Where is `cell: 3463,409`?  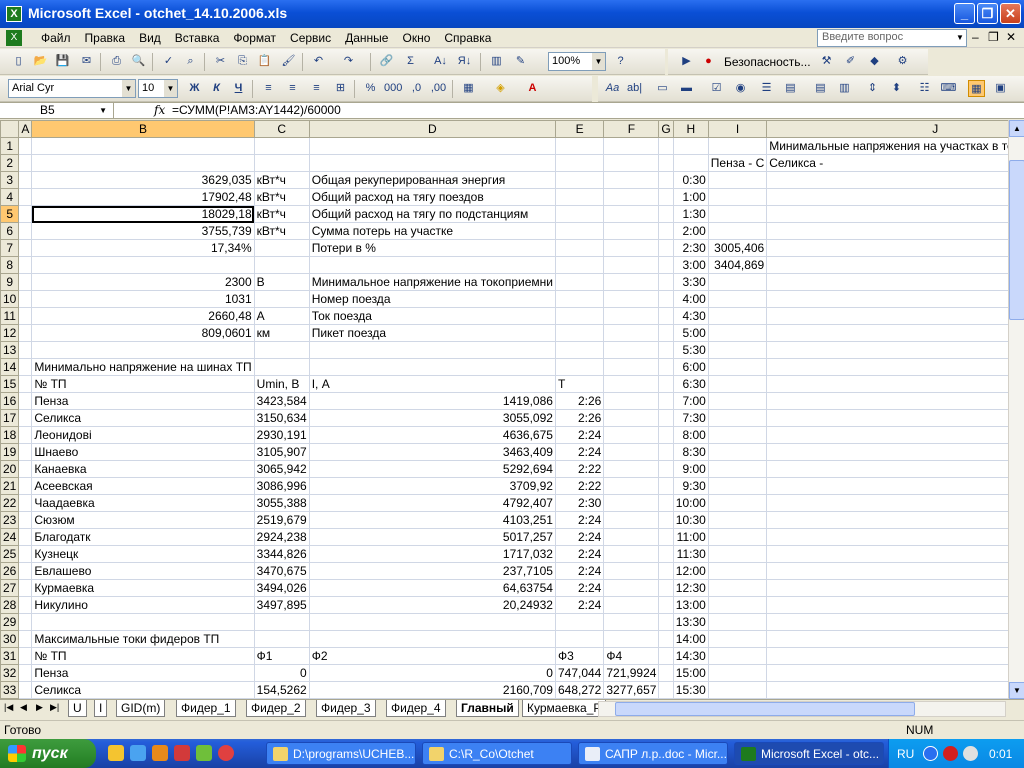
cell: 3463,409 is located at coordinates (432, 452).